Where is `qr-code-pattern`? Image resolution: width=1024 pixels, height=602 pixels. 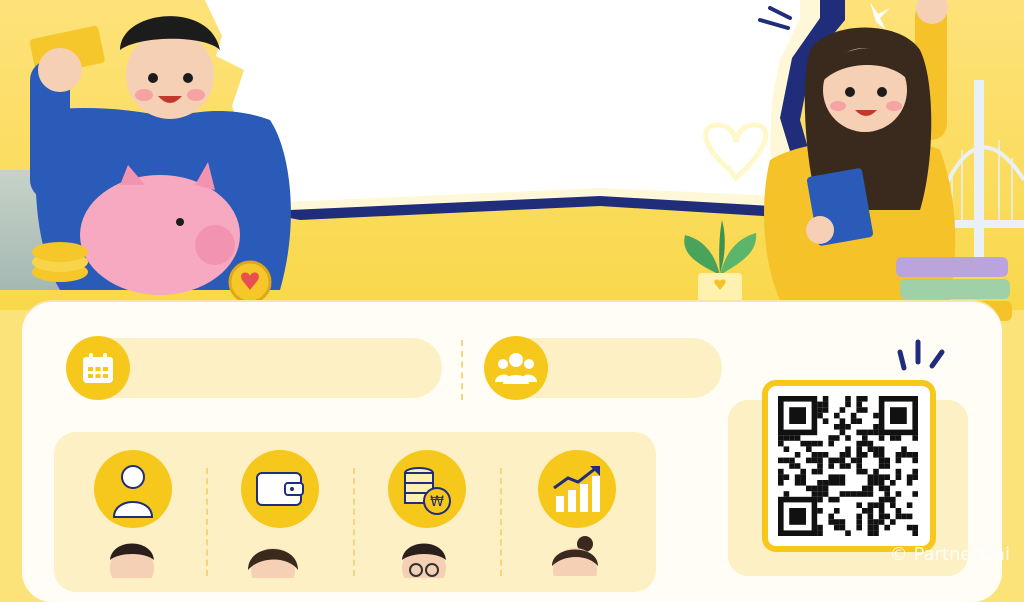 qr-code-pattern is located at coordinates (848, 466).